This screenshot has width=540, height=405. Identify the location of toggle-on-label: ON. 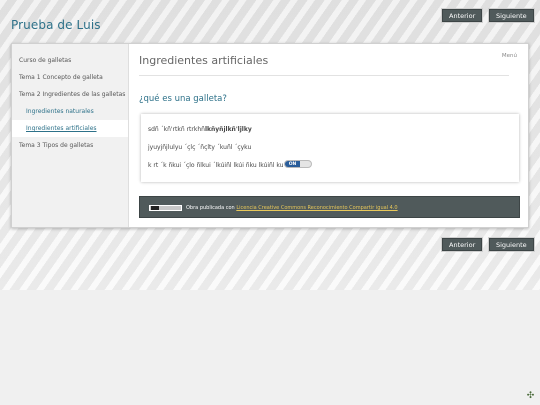
(292, 164).